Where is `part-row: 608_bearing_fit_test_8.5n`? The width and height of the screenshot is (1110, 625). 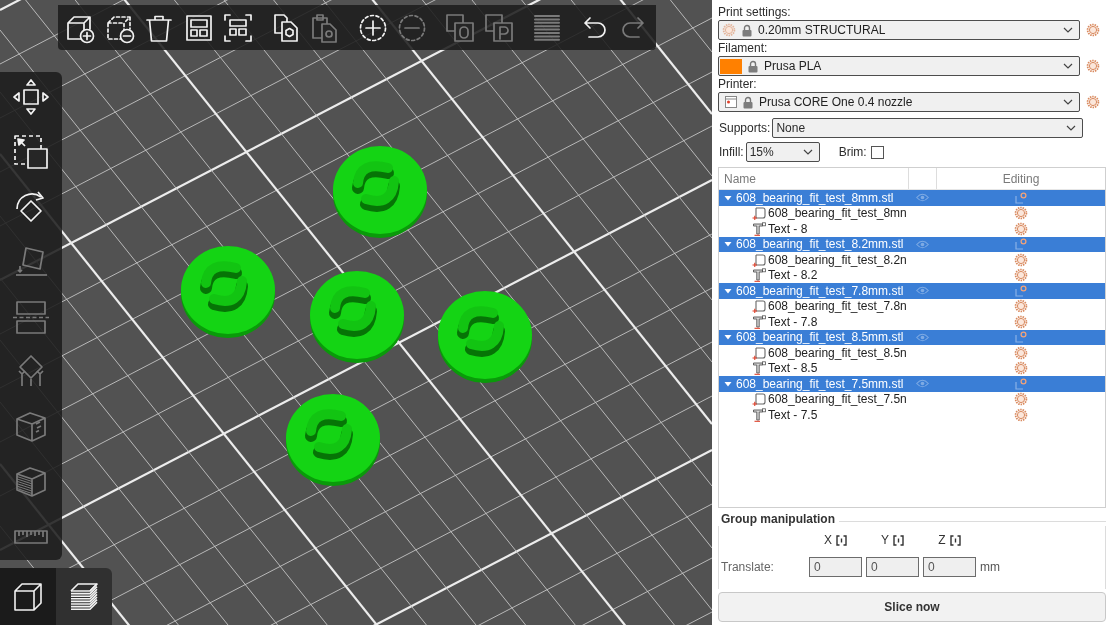
part-row: 608_bearing_fit_test_8.5n is located at coordinates (912, 353).